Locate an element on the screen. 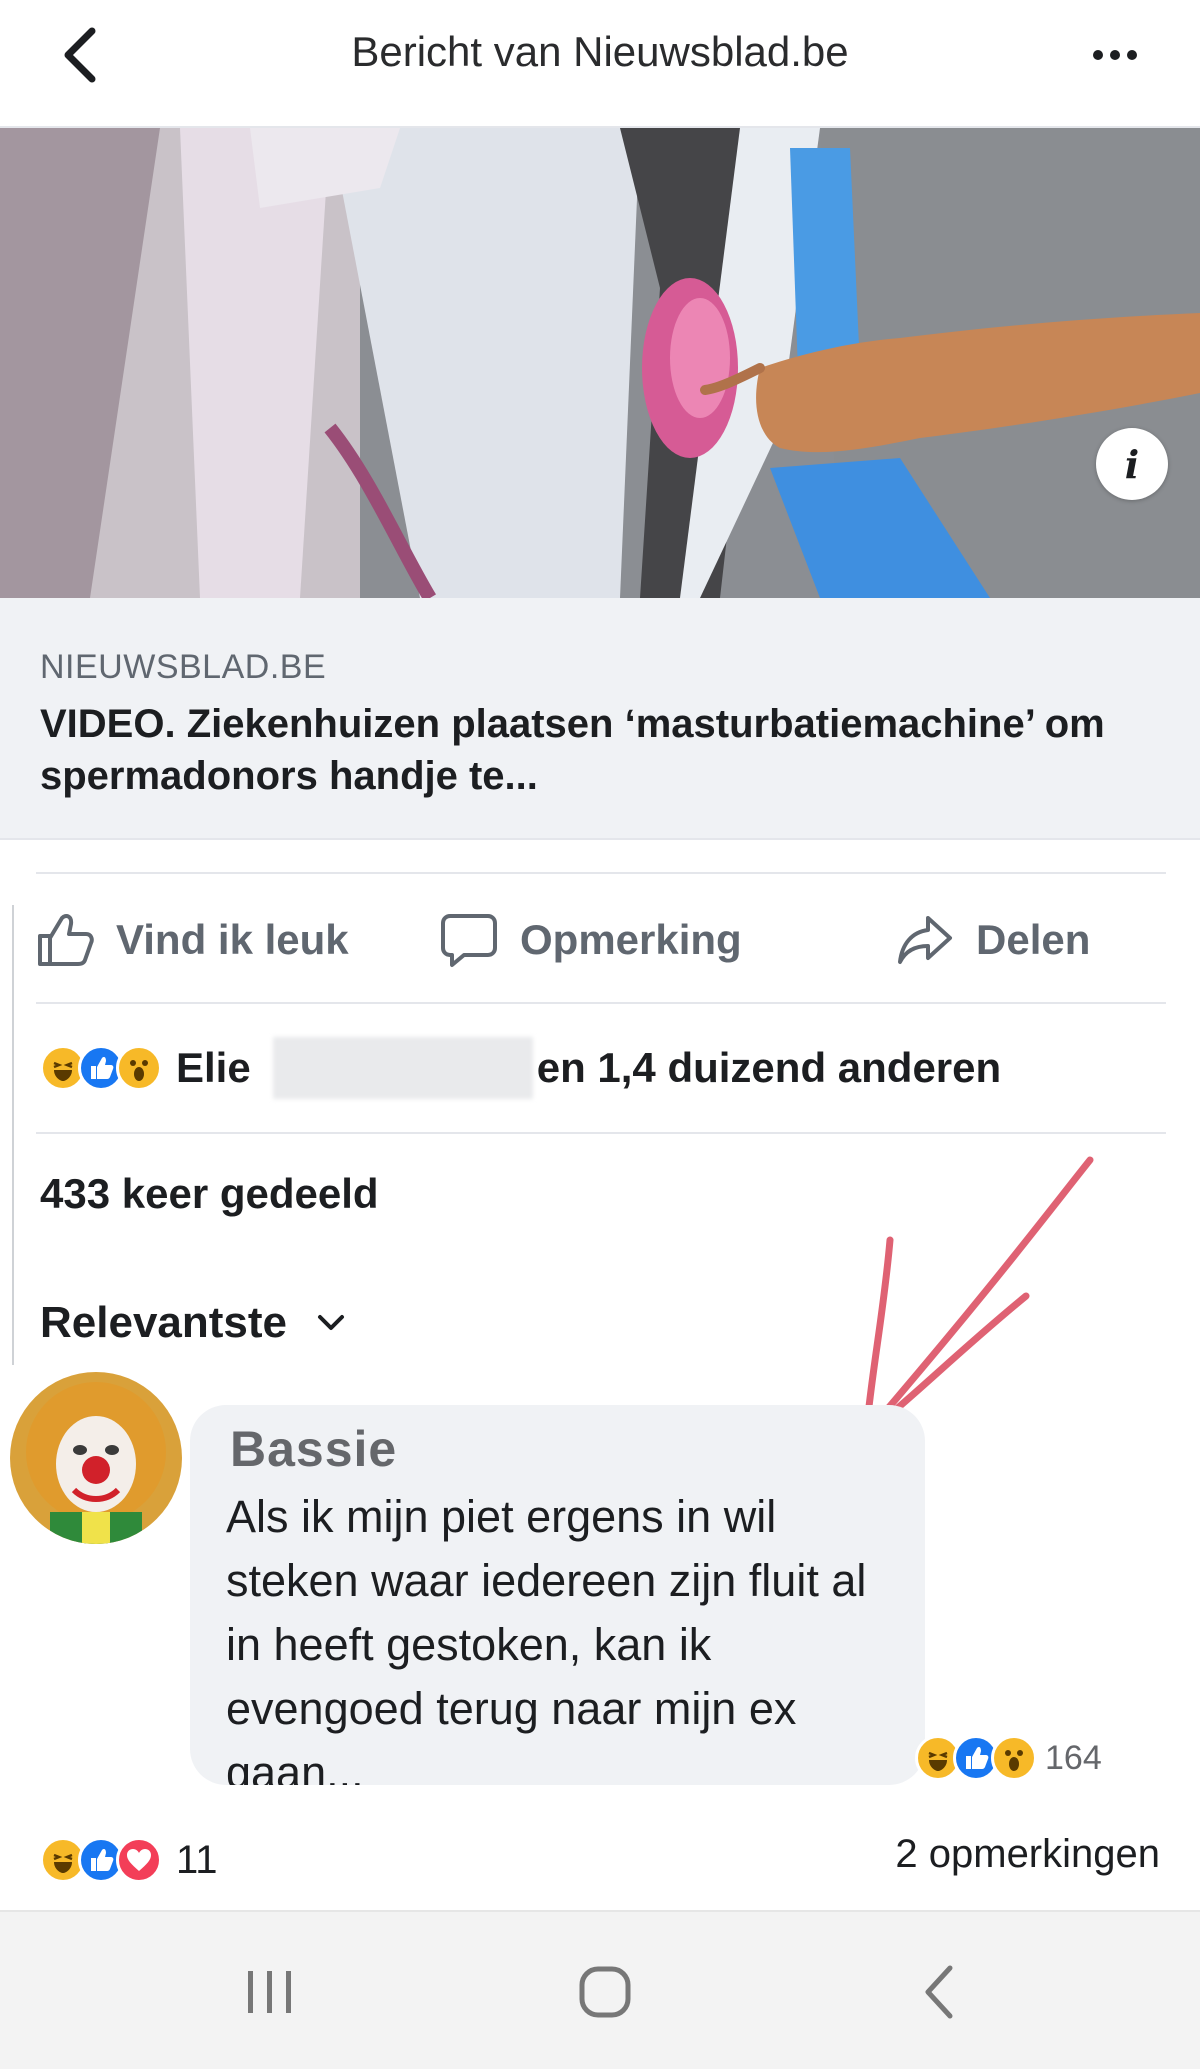  recent-apps-button is located at coordinates (270, 1992).